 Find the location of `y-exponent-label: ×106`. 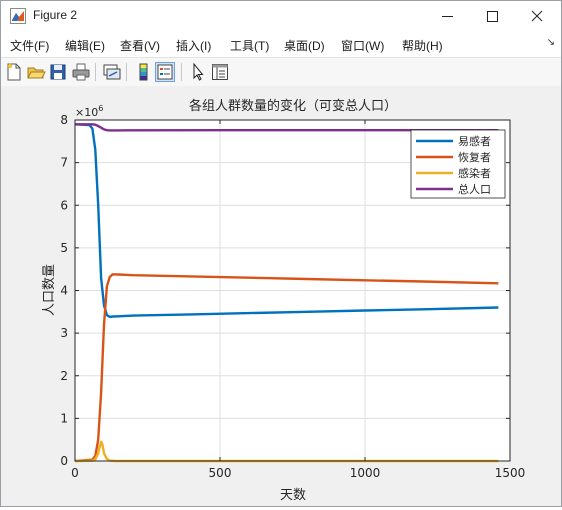

y-exponent-label: ×106 is located at coordinates (89, 111).